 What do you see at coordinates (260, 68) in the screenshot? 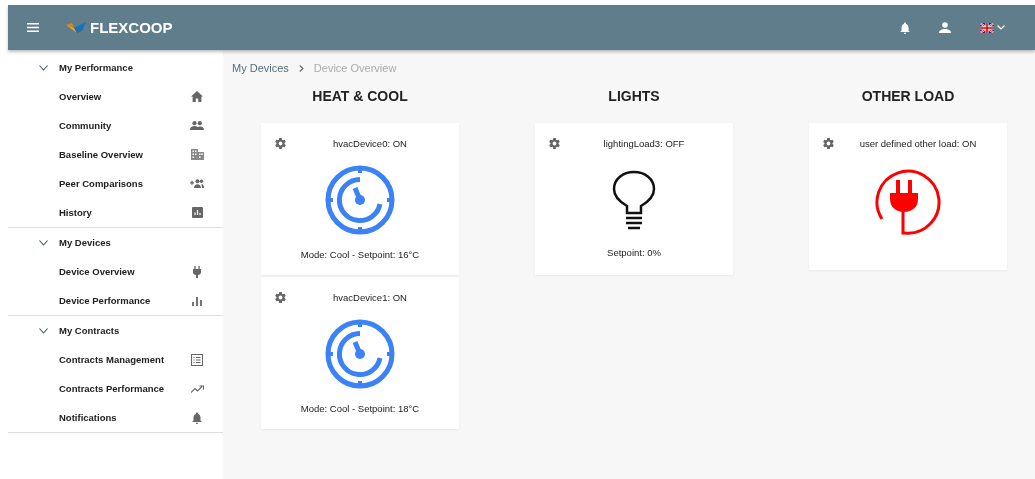
I see `breadcrumb-link: My Devices` at bounding box center [260, 68].